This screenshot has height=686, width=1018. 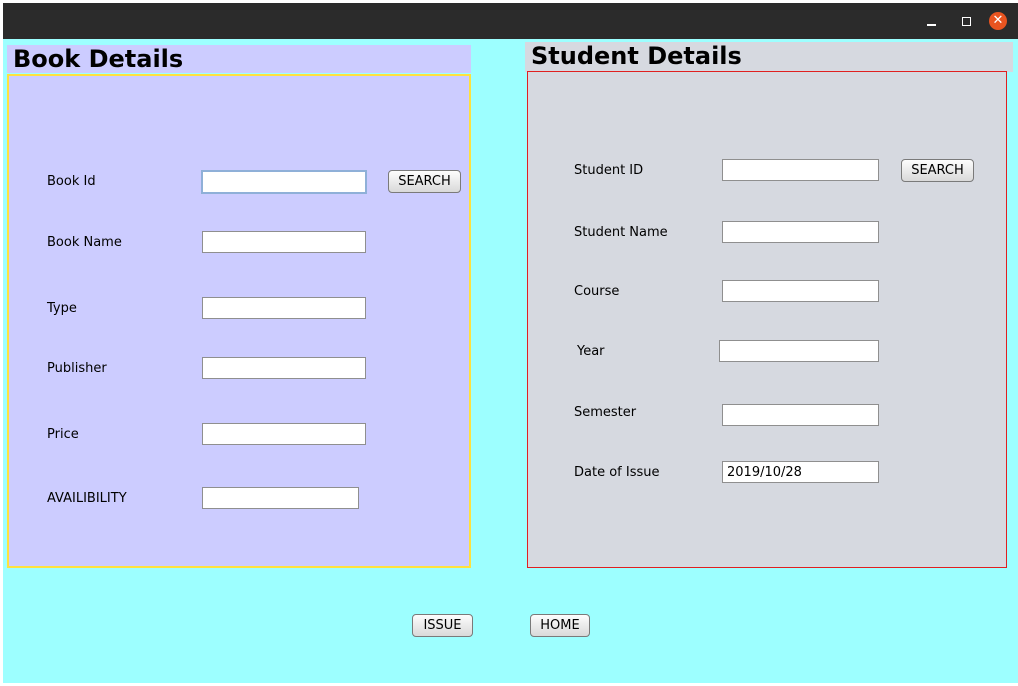 What do you see at coordinates (621, 232) in the screenshot?
I see `student-name-label: Student Name` at bounding box center [621, 232].